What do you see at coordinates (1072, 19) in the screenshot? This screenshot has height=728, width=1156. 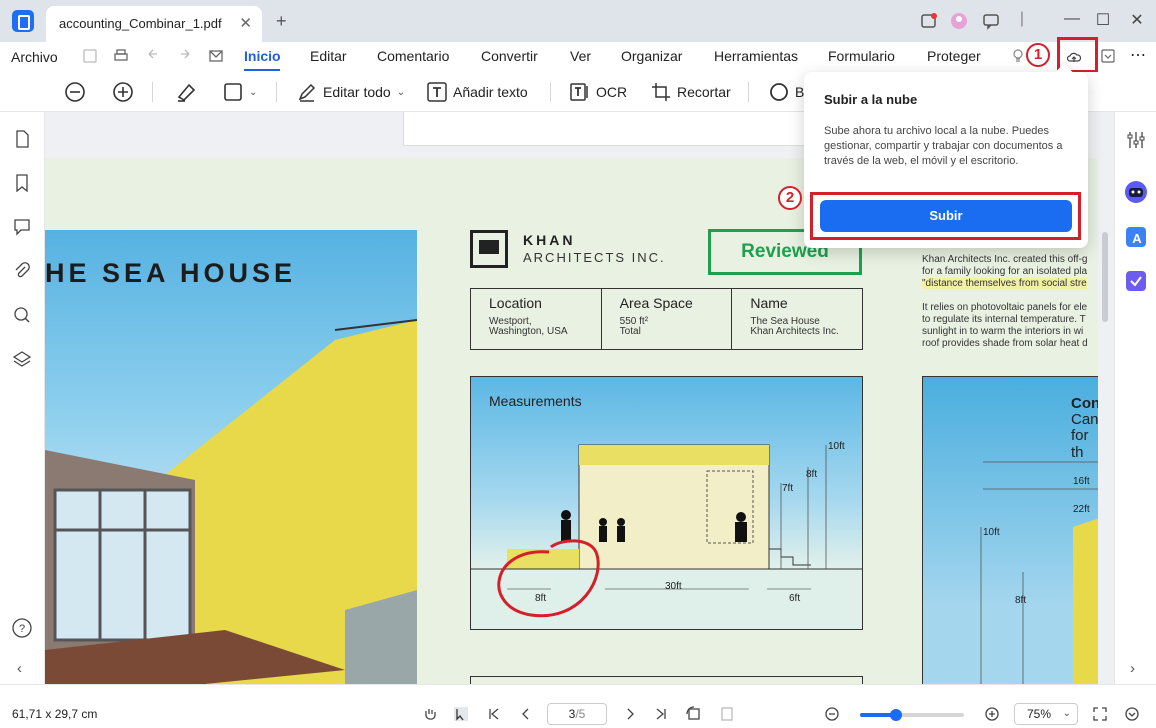 I see `minimize-icon: —` at bounding box center [1072, 19].